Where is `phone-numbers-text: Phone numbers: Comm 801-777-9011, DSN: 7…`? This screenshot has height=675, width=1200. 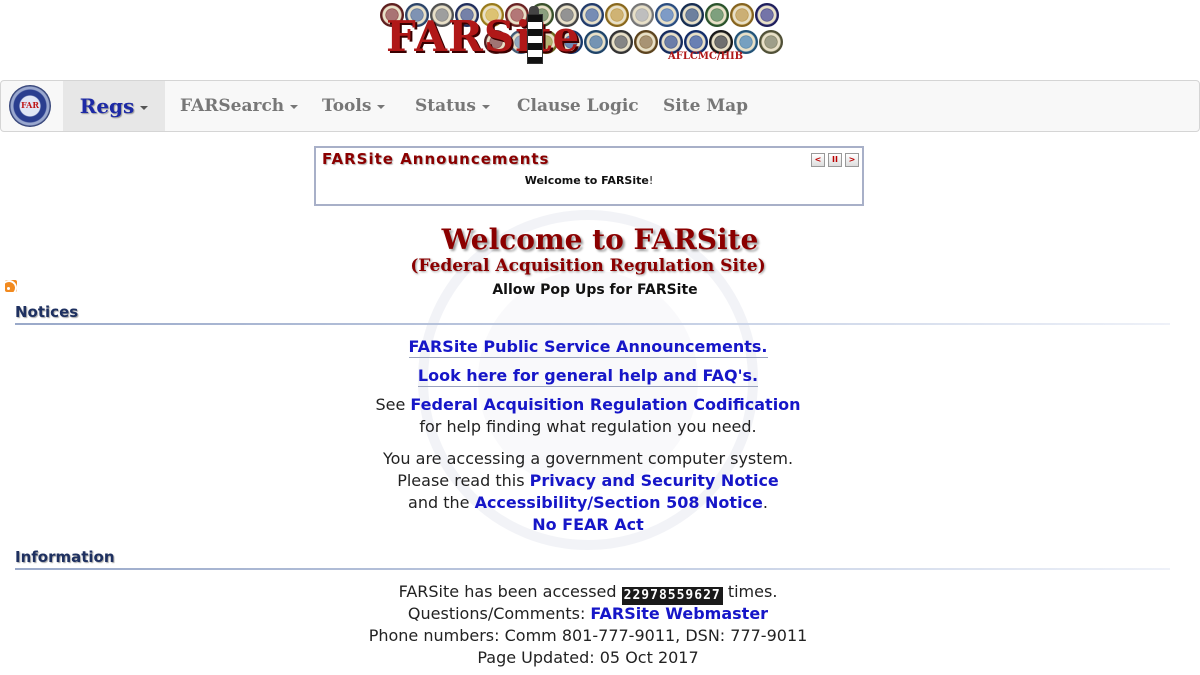
phone-numbers-text: Phone numbers: Comm 801-777-9011, DSN: 7… is located at coordinates (588, 635).